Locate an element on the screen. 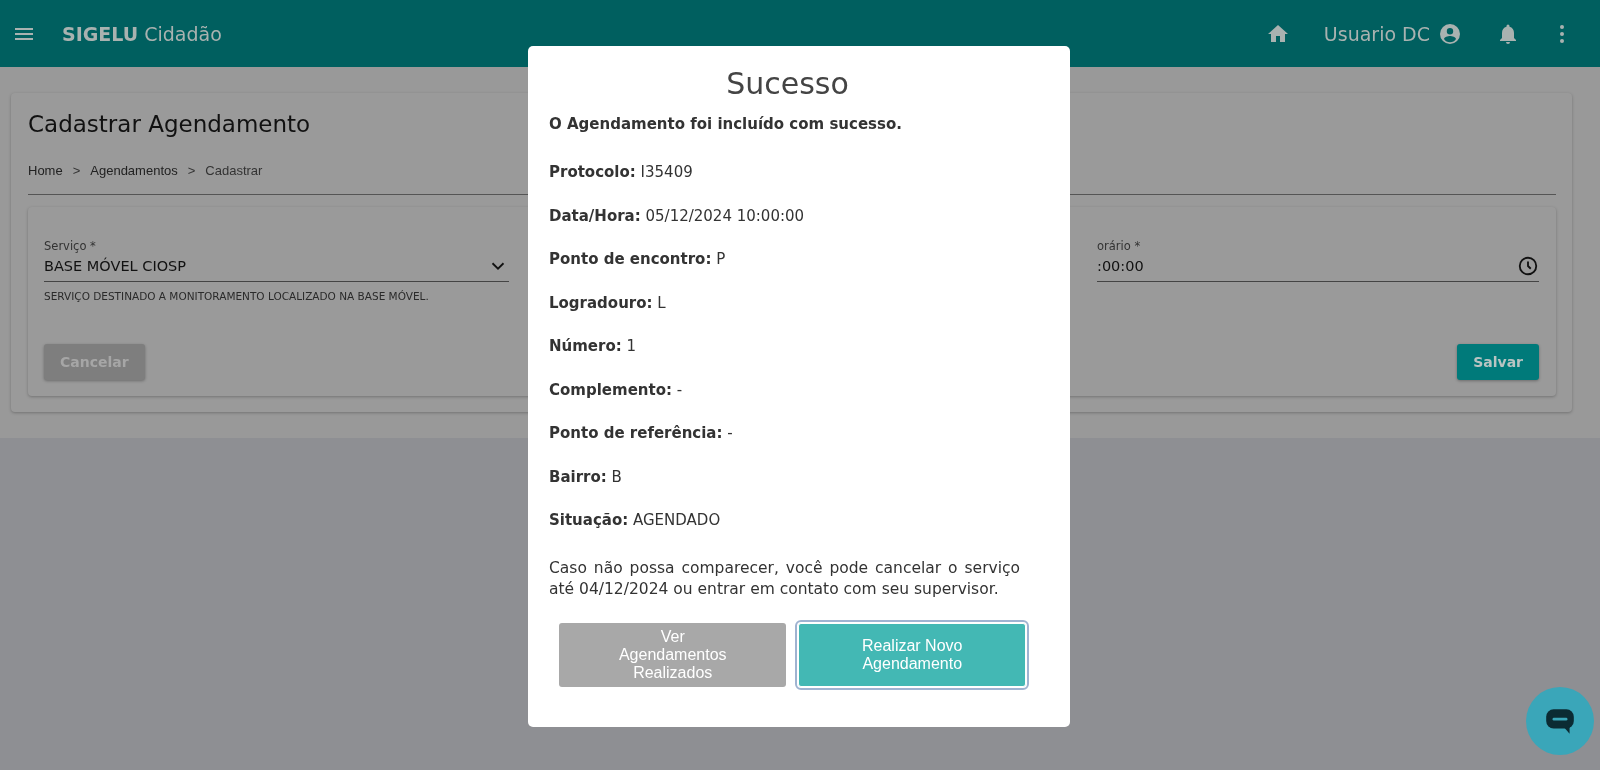  dialog-message: O Agendamento foi incluído com sucesso. is located at coordinates (726, 124).